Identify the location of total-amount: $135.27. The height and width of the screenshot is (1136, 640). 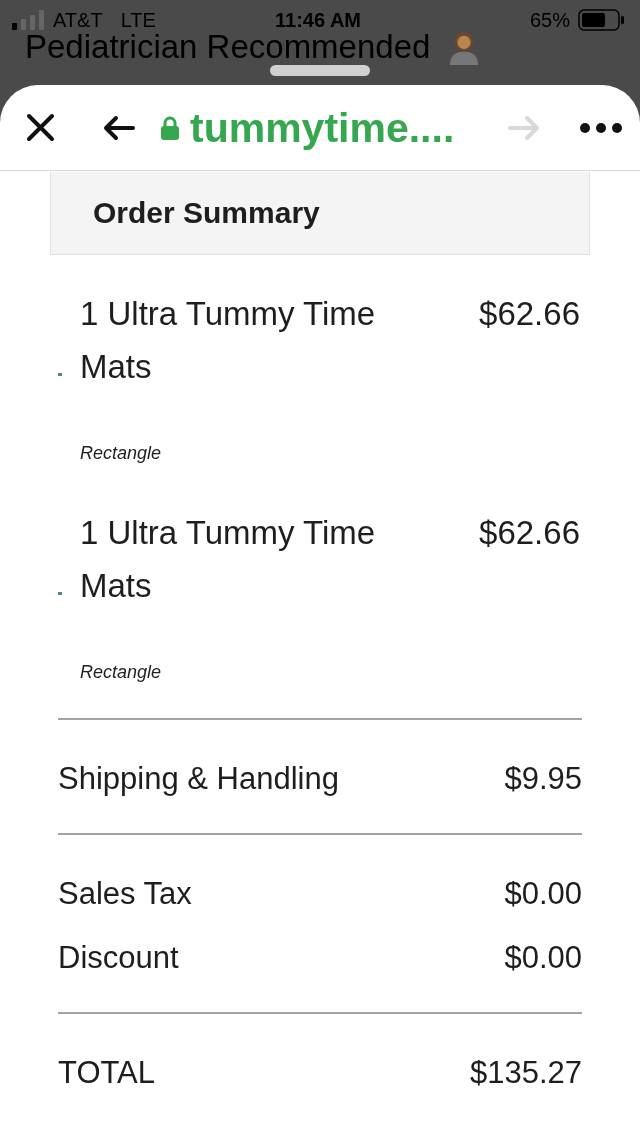
(525, 1073).